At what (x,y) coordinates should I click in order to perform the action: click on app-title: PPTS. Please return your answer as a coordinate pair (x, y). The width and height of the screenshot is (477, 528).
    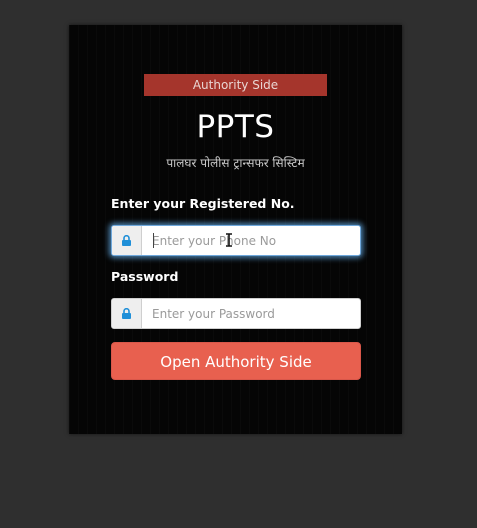
    Looking at the image, I should click on (235, 127).